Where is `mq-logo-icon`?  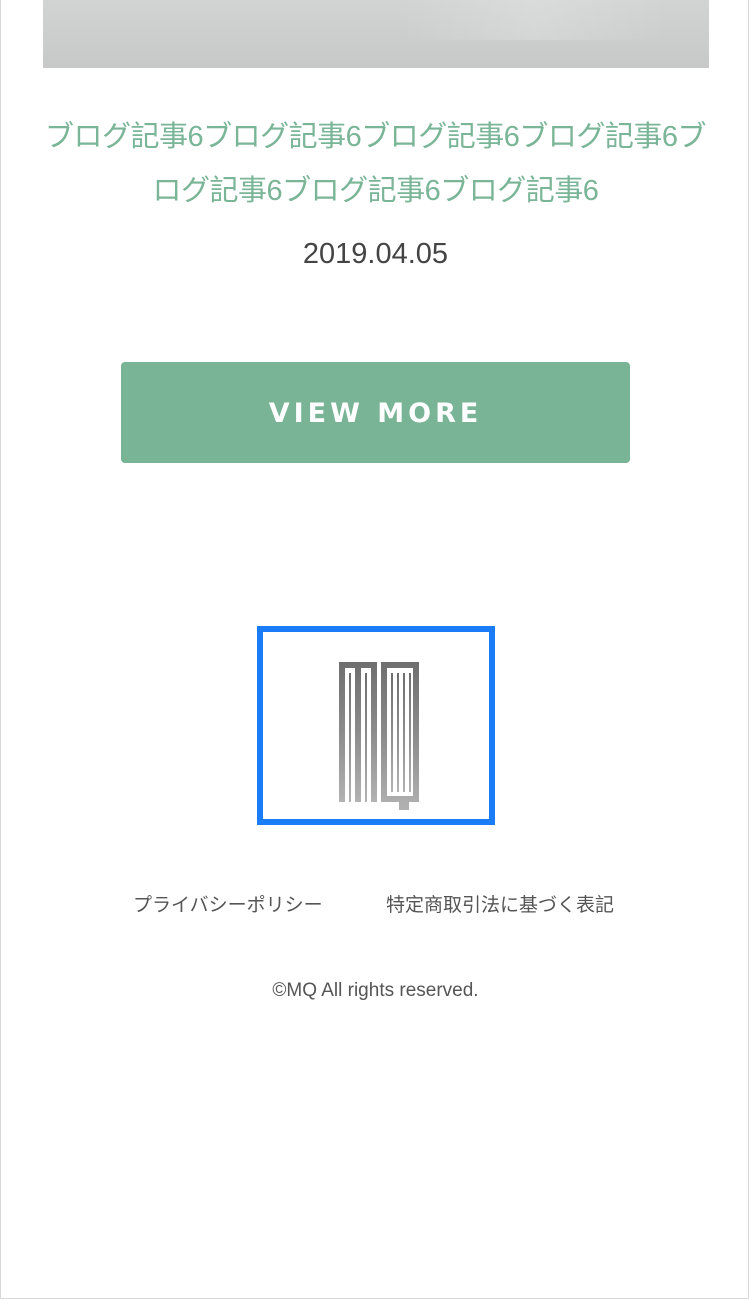 mq-logo-icon is located at coordinates (379, 736).